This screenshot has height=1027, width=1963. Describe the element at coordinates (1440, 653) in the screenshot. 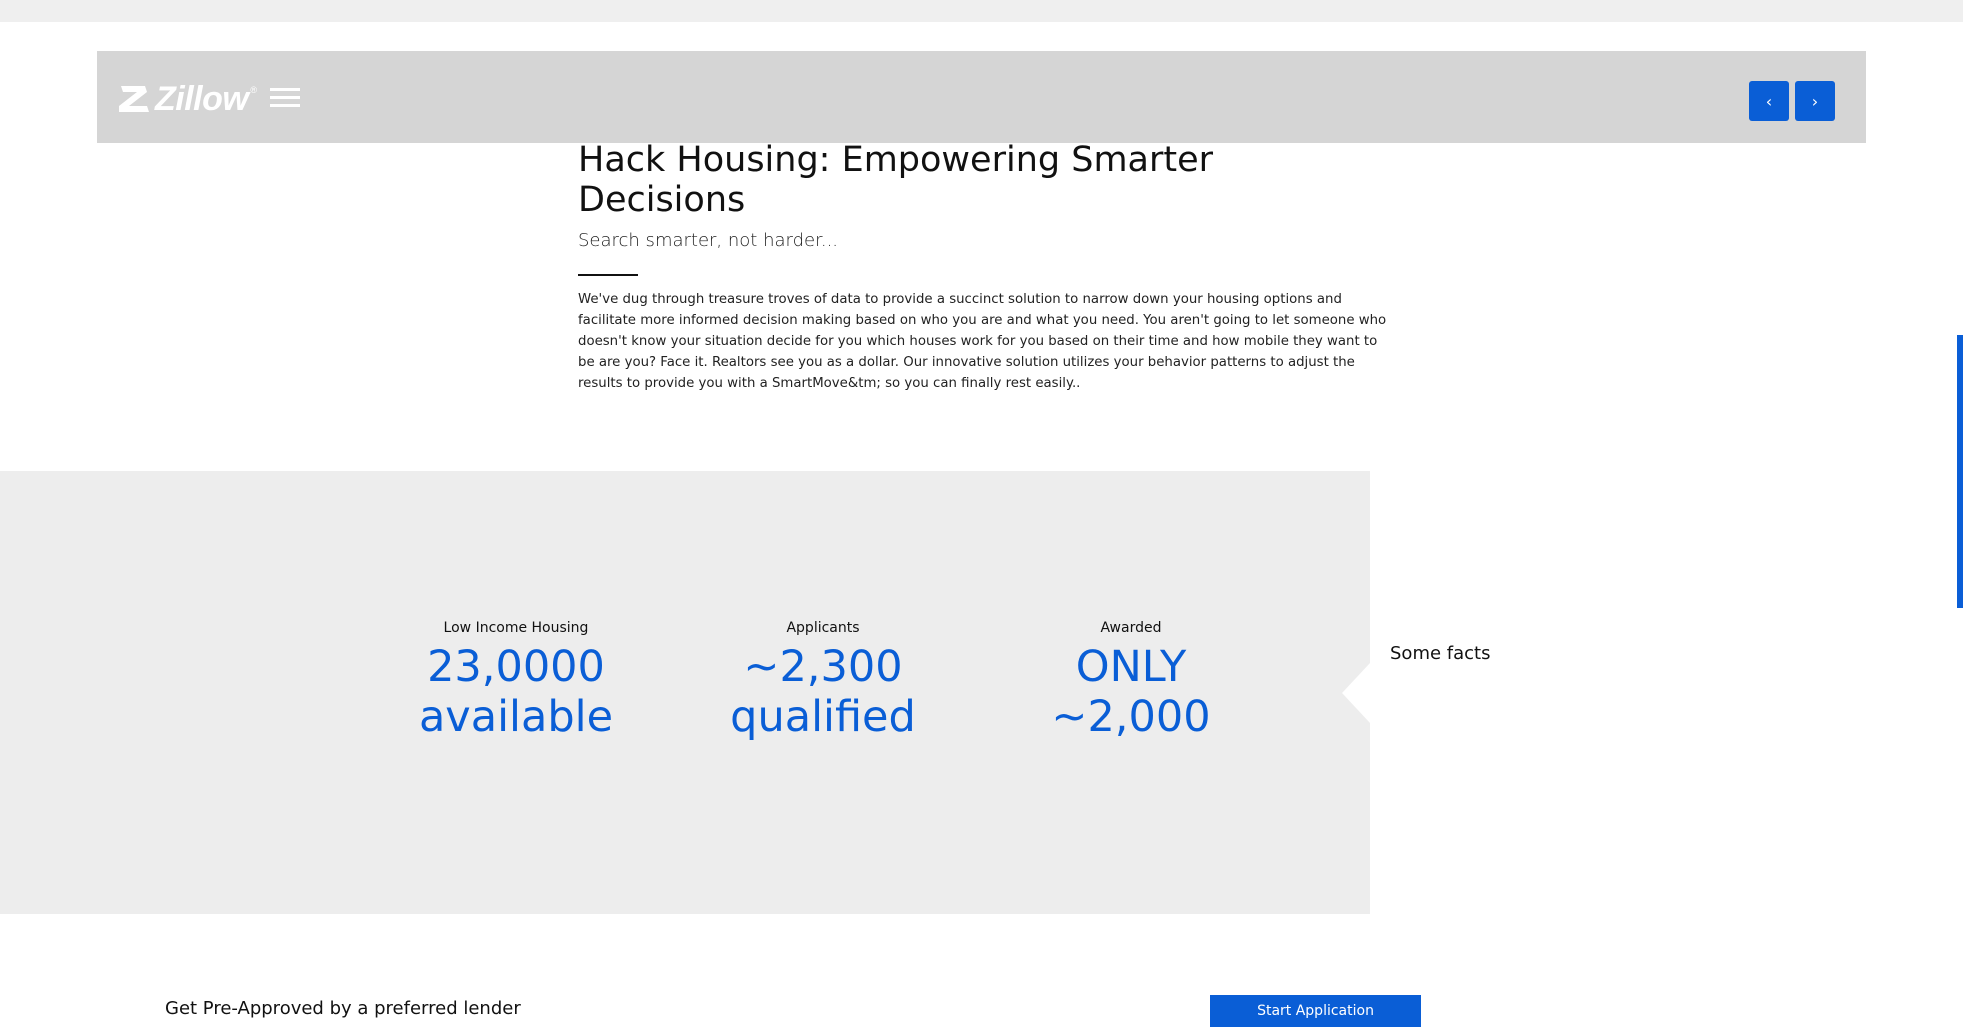

I see `facts-title: Some facts` at that location.